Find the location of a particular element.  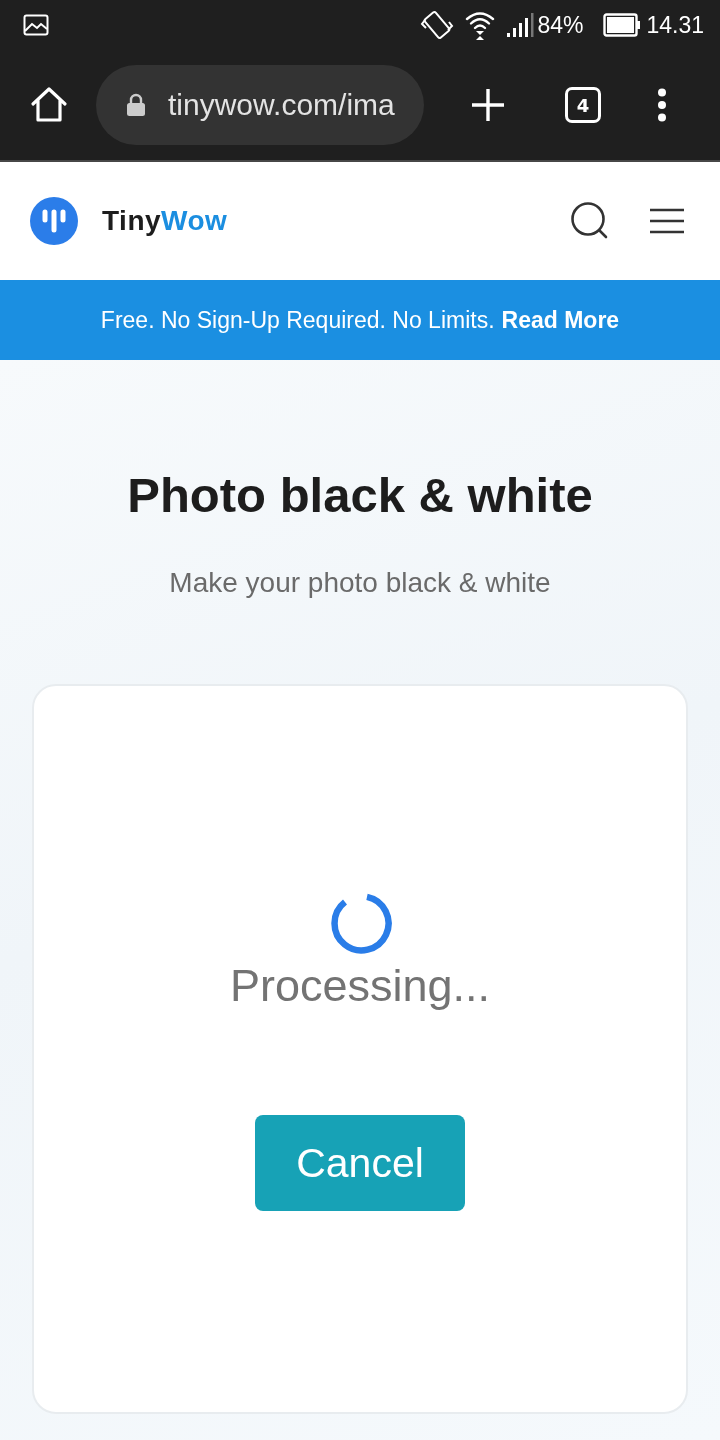

page-subtitle: Make your photo black & white is located at coordinates (360, 583).